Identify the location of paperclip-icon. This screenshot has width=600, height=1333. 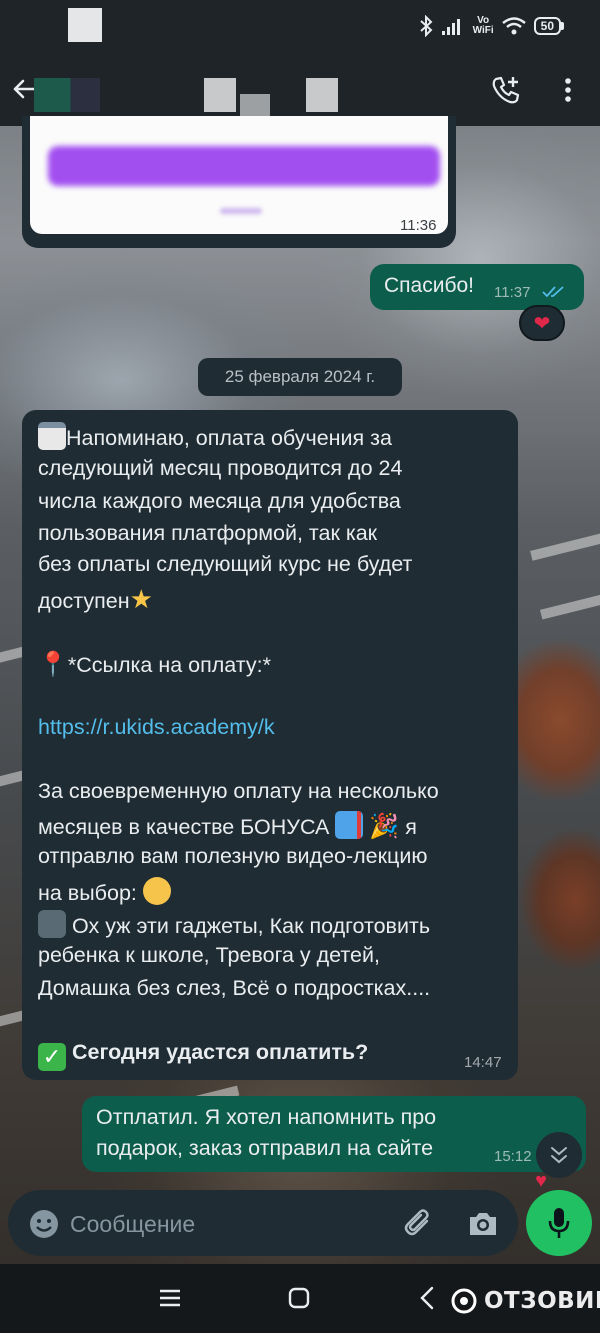
(419, 1224).